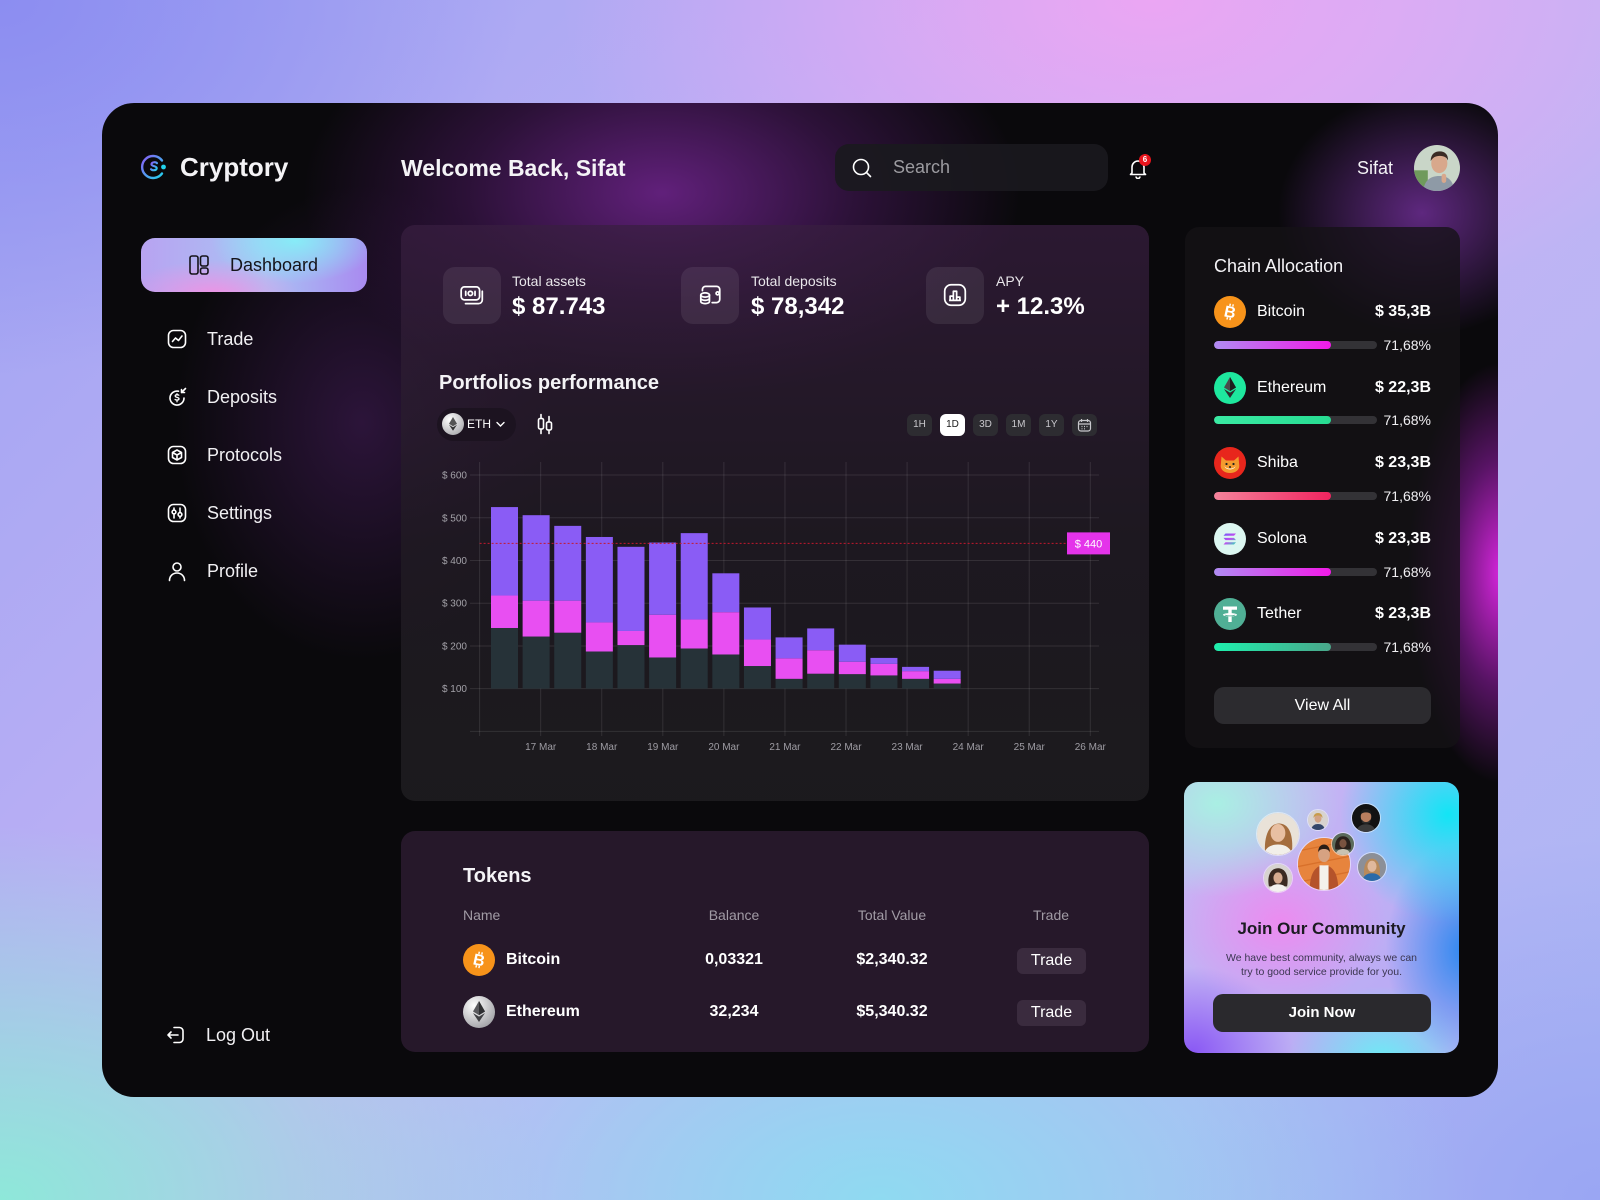  I want to click on timeframe-1h: 1H, so click(919, 425).